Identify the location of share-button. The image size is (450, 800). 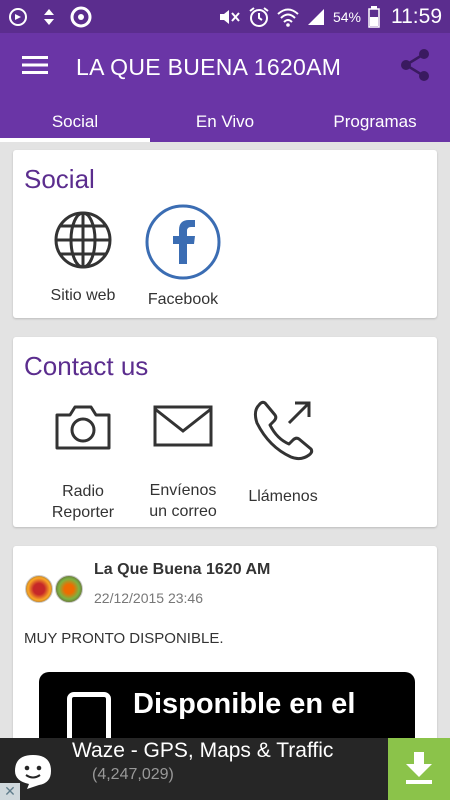
(415, 67).